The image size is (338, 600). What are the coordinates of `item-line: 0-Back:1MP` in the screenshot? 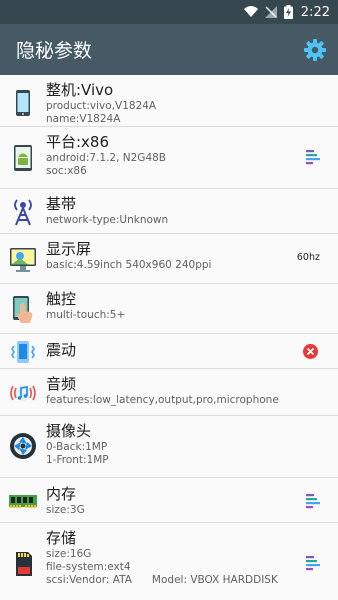 It's located at (77, 447).